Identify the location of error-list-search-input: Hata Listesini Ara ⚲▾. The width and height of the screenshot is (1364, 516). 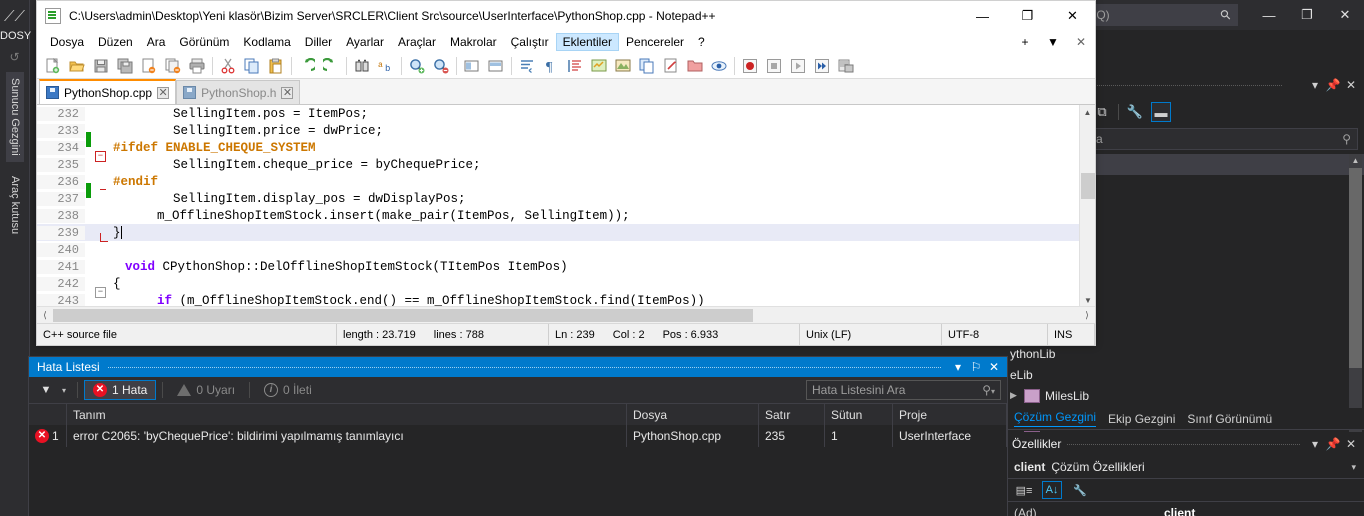
(903, 390).